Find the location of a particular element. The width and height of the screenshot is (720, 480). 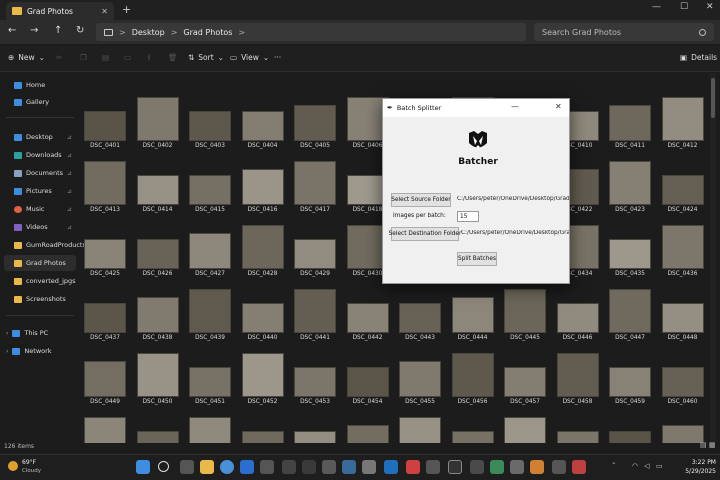

refresh-button: ↻ is located at coordinates (80, 30).